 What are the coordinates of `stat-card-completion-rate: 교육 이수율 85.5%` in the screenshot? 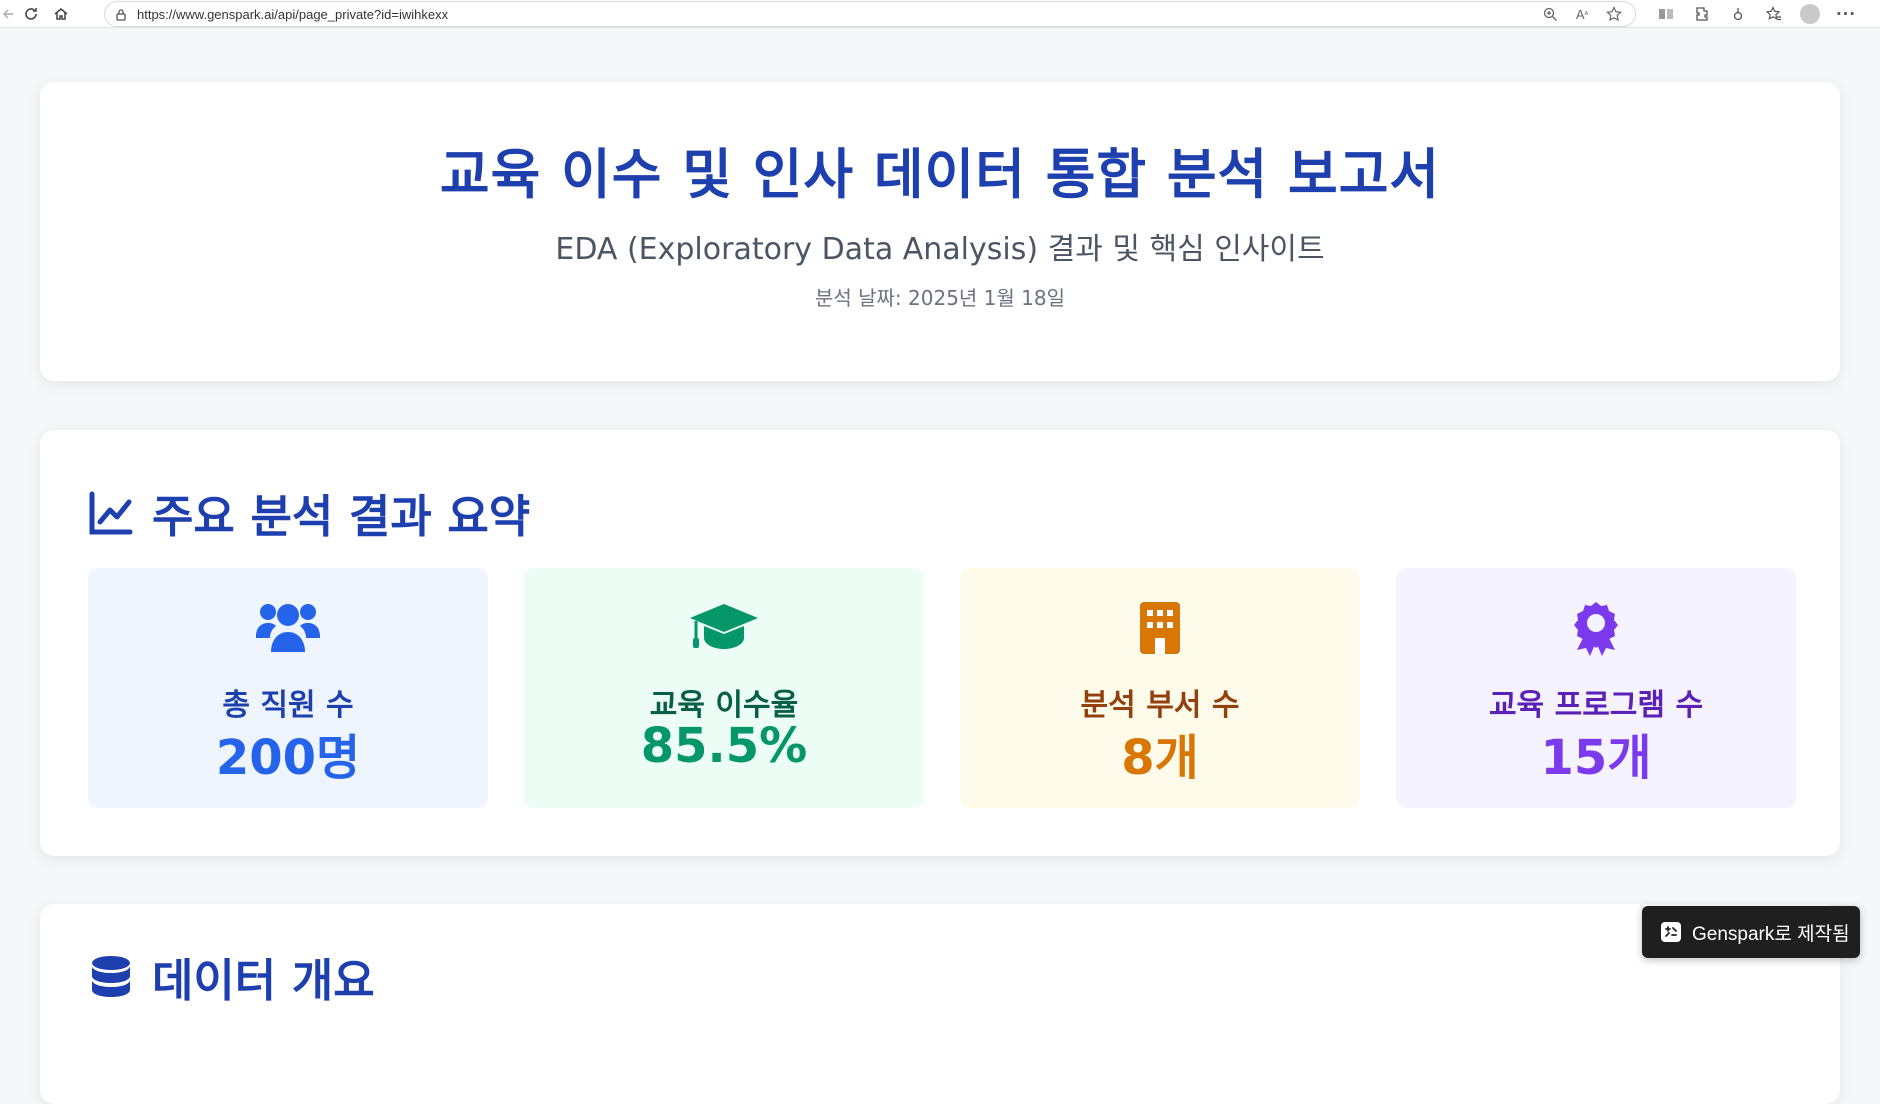 It's located at (724, 688).